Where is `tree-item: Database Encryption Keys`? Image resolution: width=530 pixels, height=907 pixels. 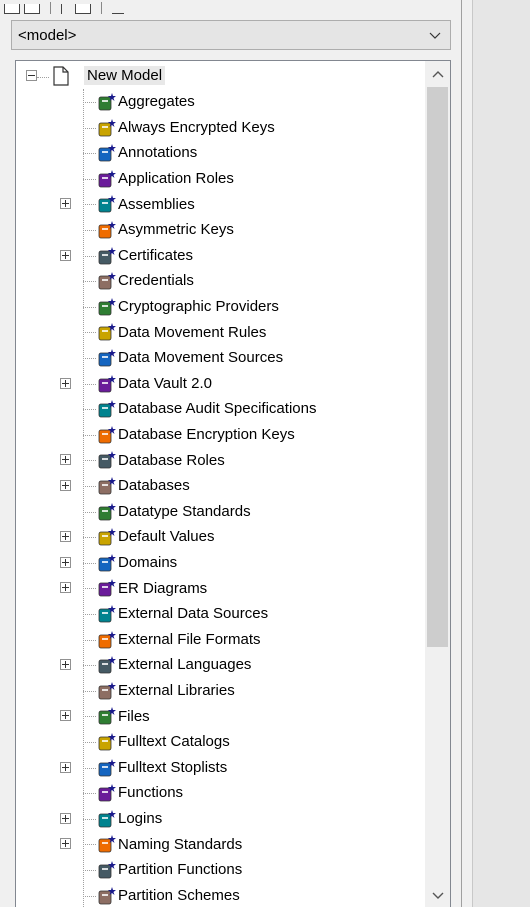 tree-item: Database Encryption Keys is located at coordinates (221, 435).